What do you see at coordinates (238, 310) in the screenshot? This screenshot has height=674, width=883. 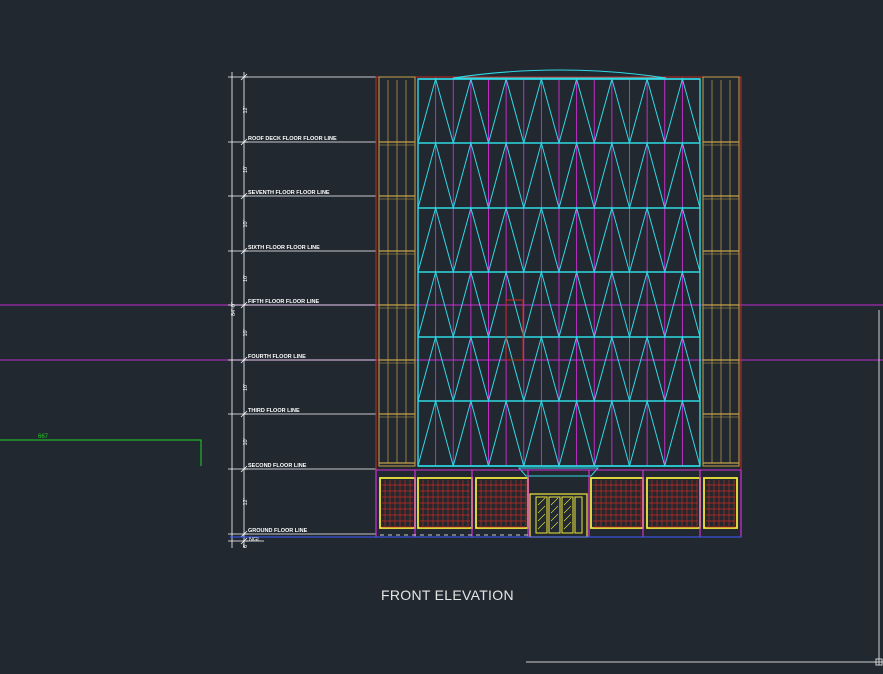 I see `dimension-chain: 84'-0" 12' 10' 10' 10' 10' 10' 10' 12' 6'` at bounding box center [238, 310].